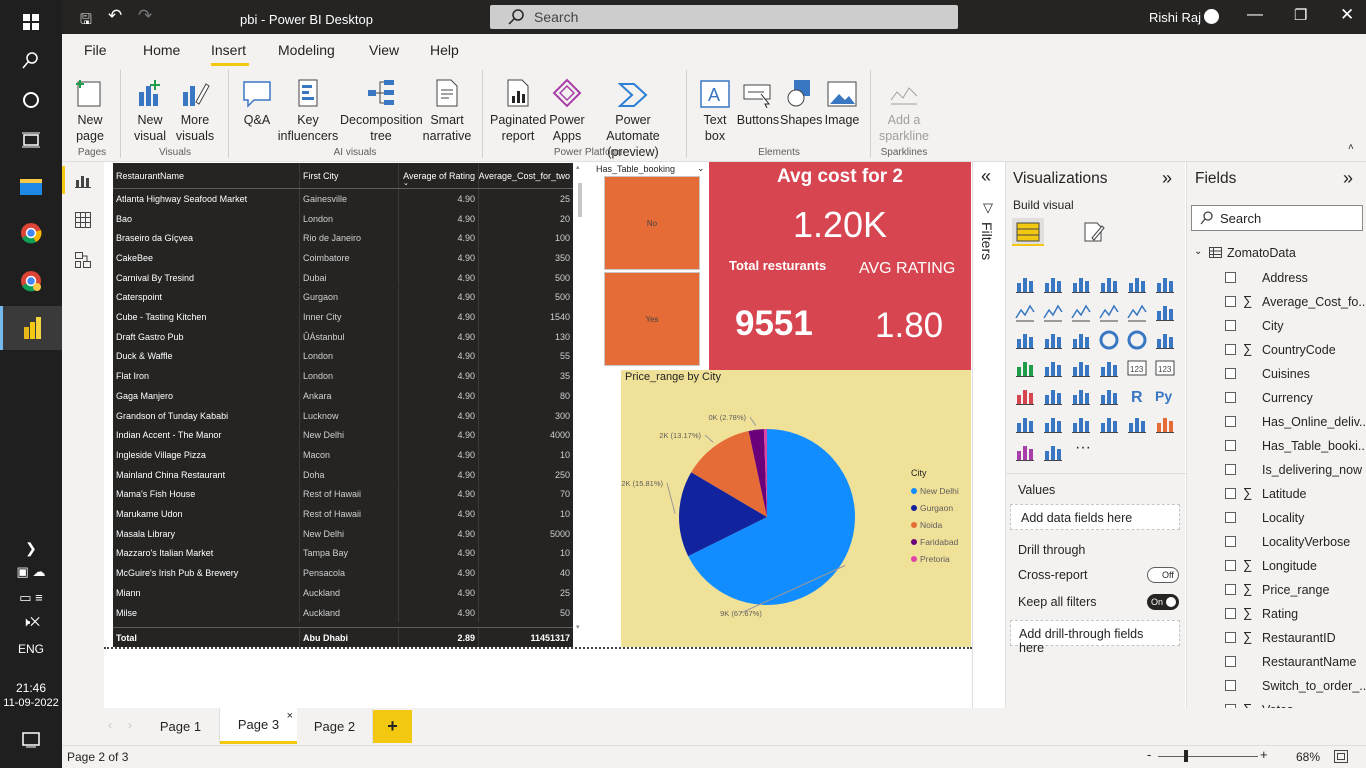 The width and height of the screenshot is (1366, 768). What do you see at coordinates (1053, 424) in the screenshot?
I see `decomposition-tree-icon` at bounding box center [1053, 424].